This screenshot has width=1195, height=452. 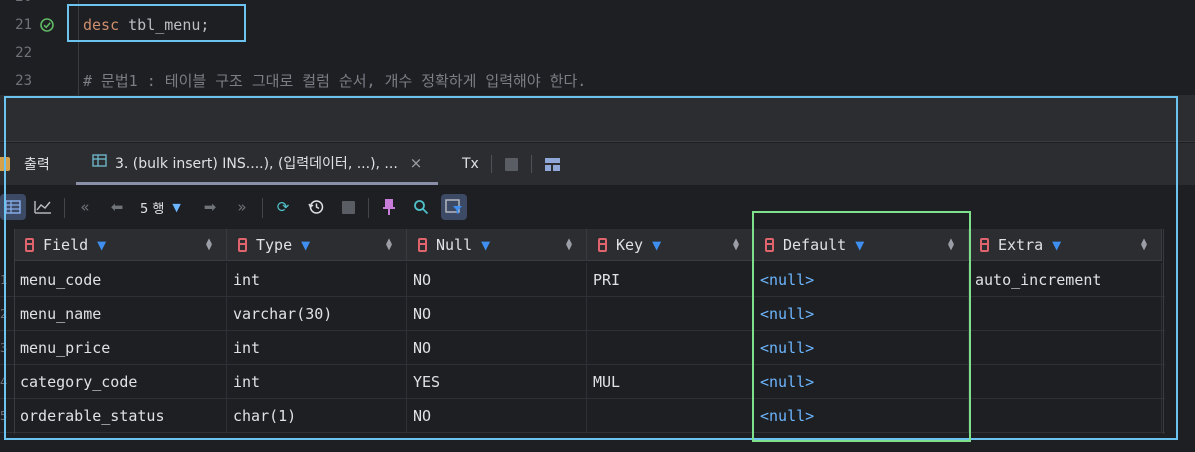 I want to click on column-header-label: Key, so click(x=630, y=244).